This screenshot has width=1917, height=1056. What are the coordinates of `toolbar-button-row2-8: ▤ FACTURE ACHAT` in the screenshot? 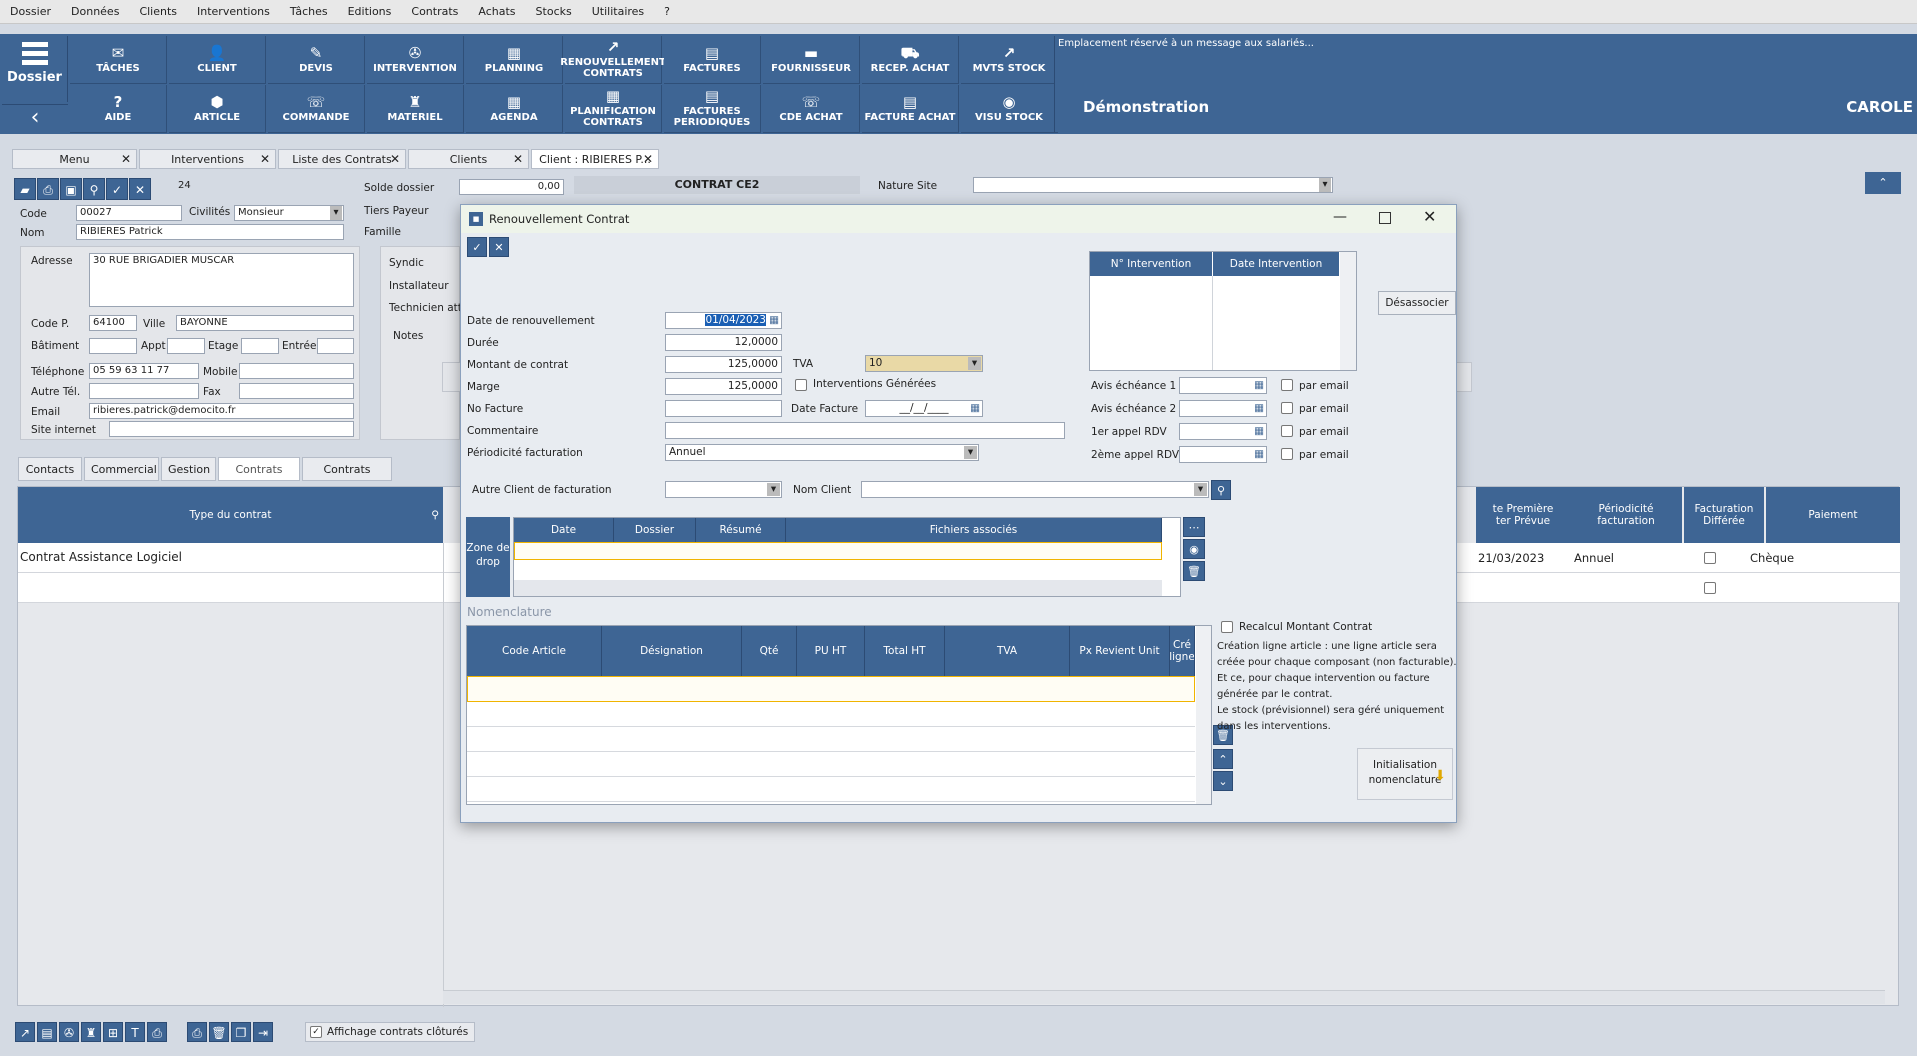 It's located at (910, 109).